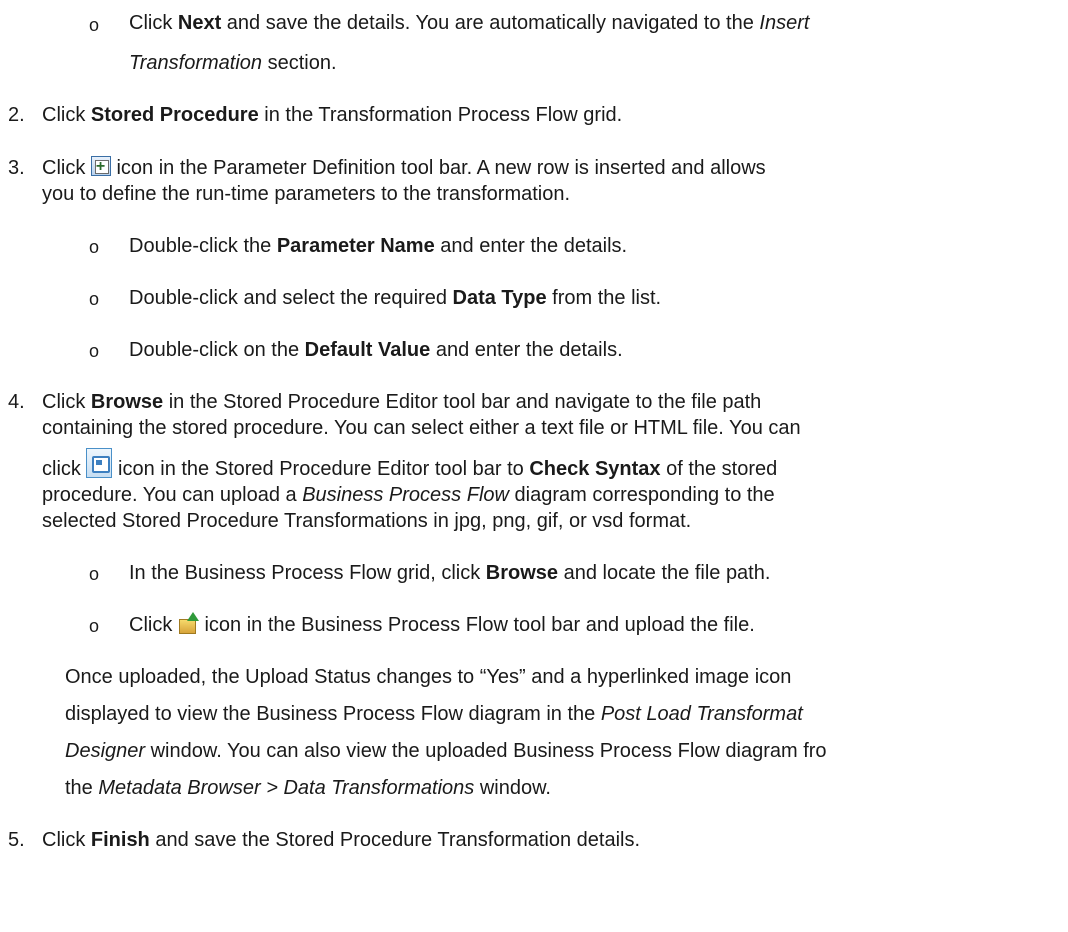 The width and height of the screenshot is (1068, 932). I want to click on text: procedure. You can upload a, so click(172, 495).